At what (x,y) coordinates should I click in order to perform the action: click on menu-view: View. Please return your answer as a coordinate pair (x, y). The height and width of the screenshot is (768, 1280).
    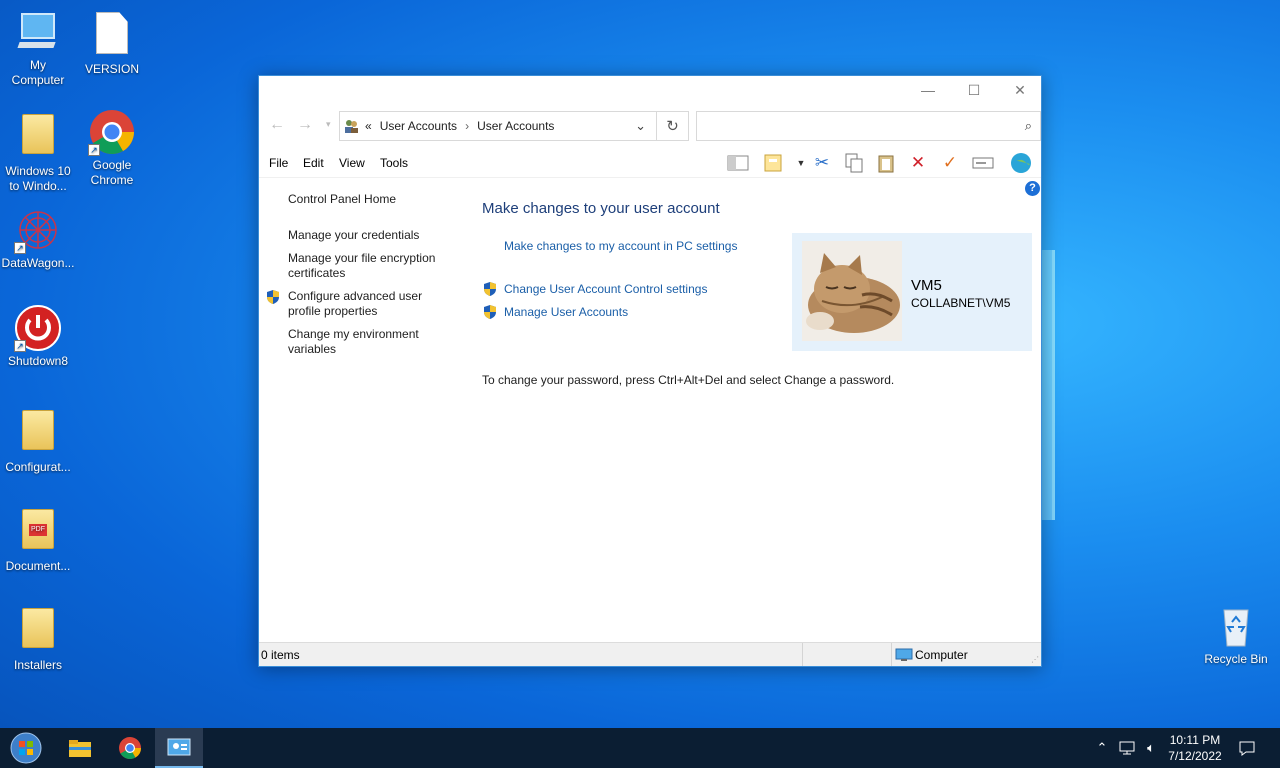
    Looking at the image, I should click on (352, 163).